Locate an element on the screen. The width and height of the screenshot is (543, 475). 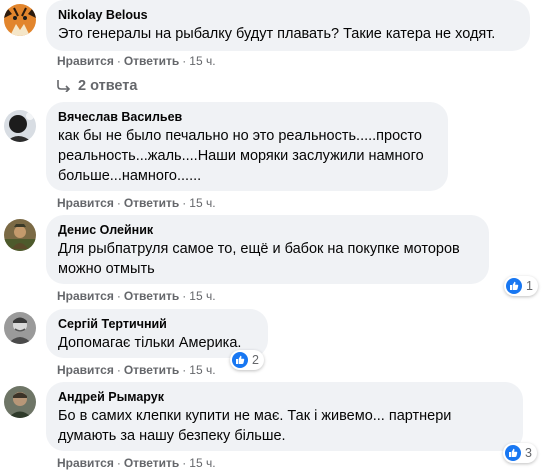
reaction-count: 3 is located at coordinates (528, 453).